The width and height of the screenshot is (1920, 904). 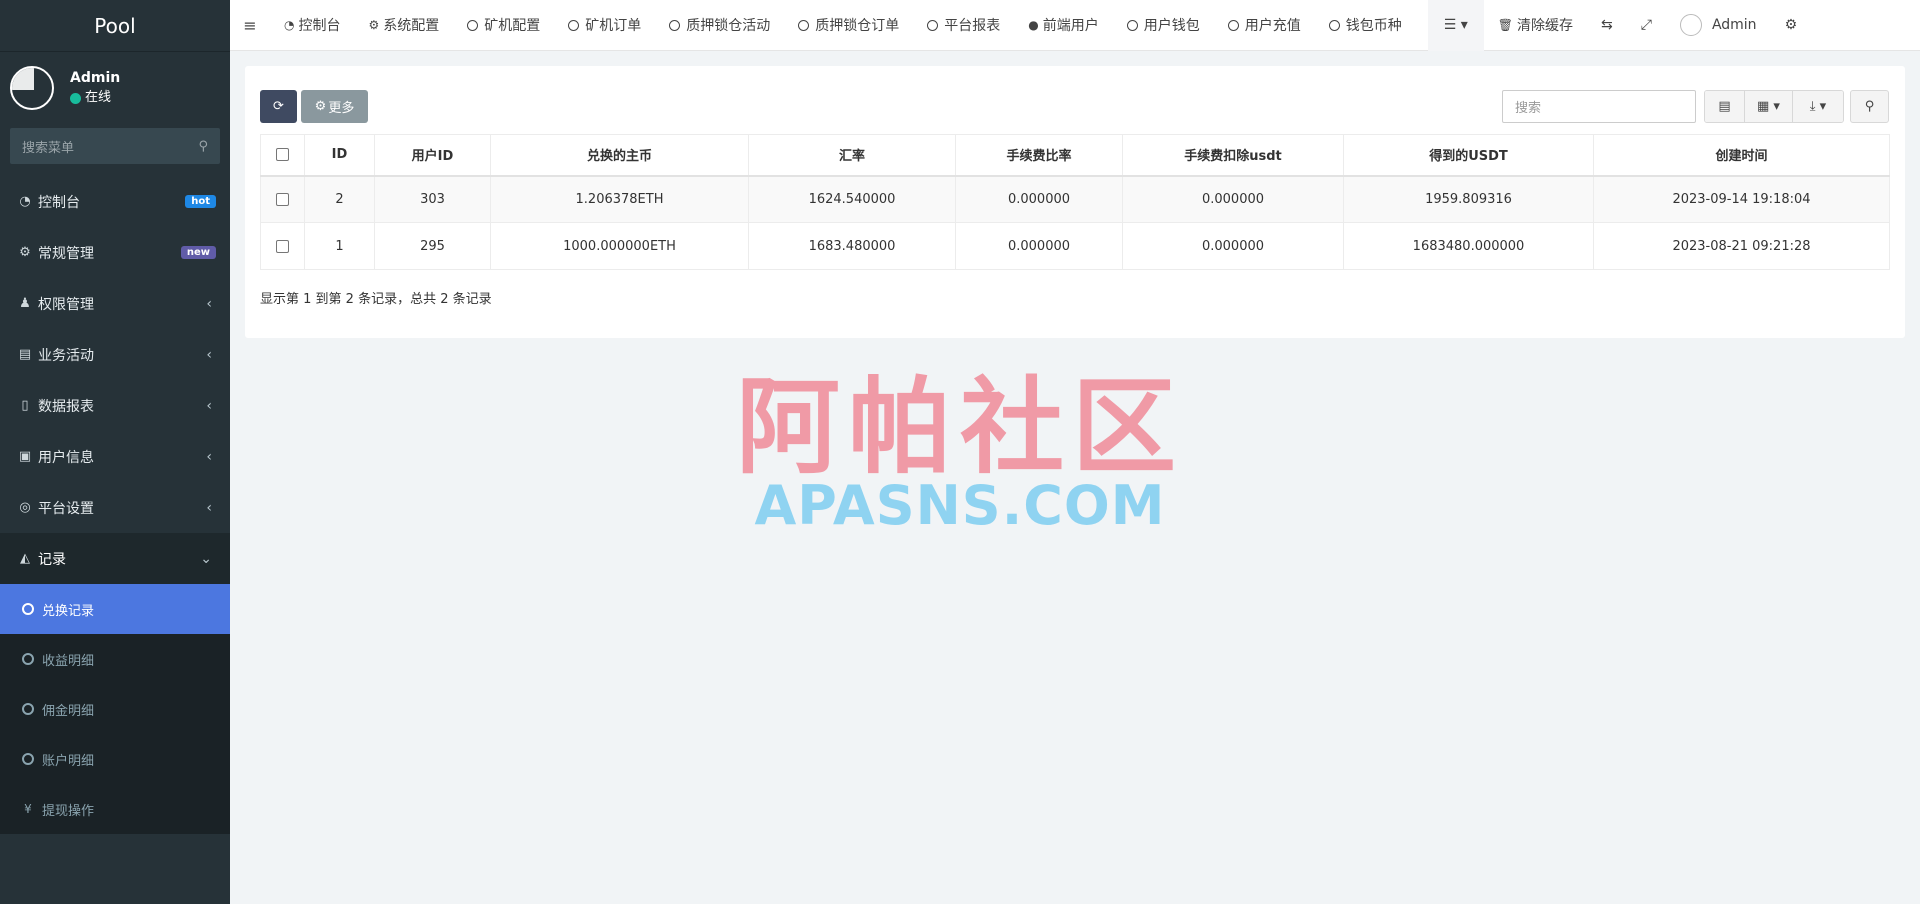 I want to click on language-icon: ⇆, so click(x=1607, y=25).